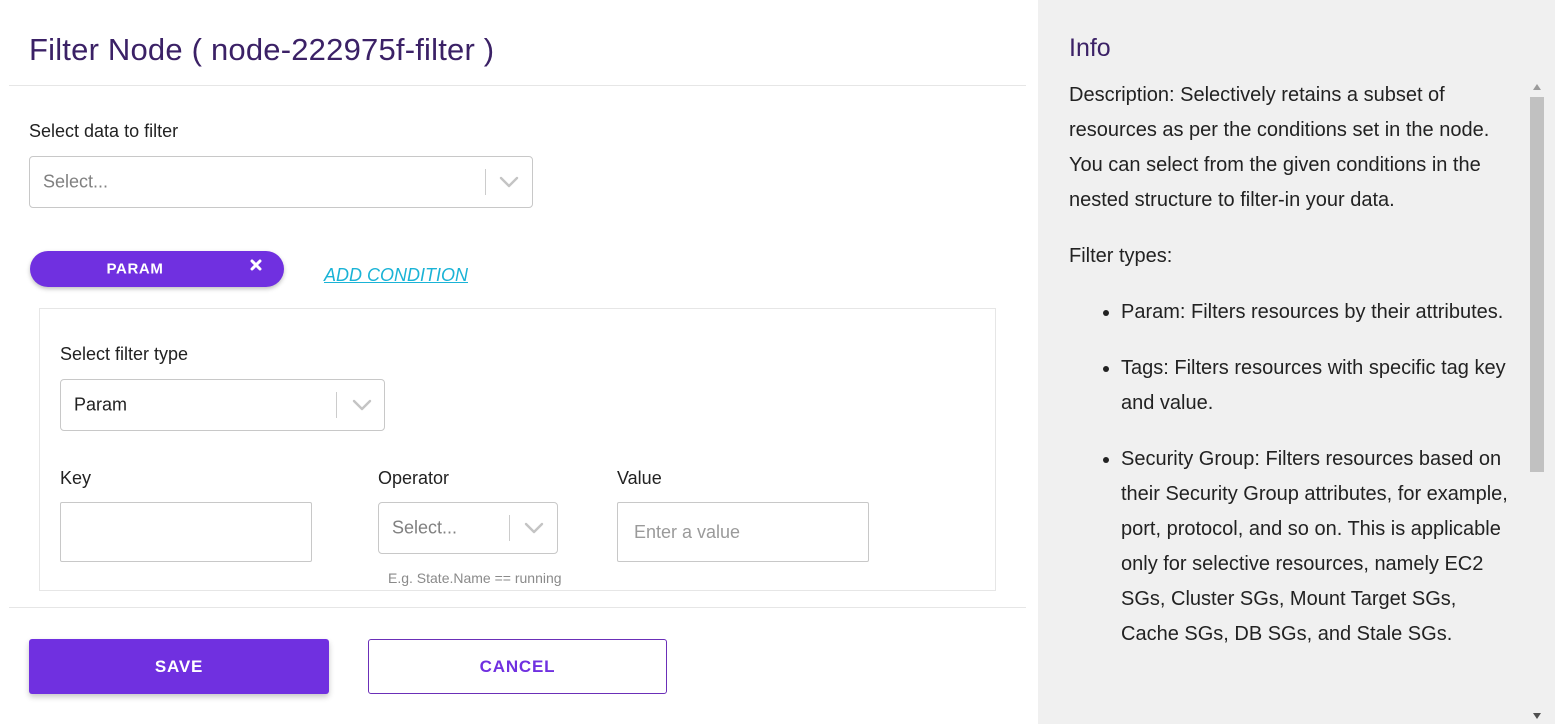  What do you see at coordinates (475, 578) in the screenshot?
I see `operator-hint: E.g. State.Name == running` at bounding box center [475, 578].